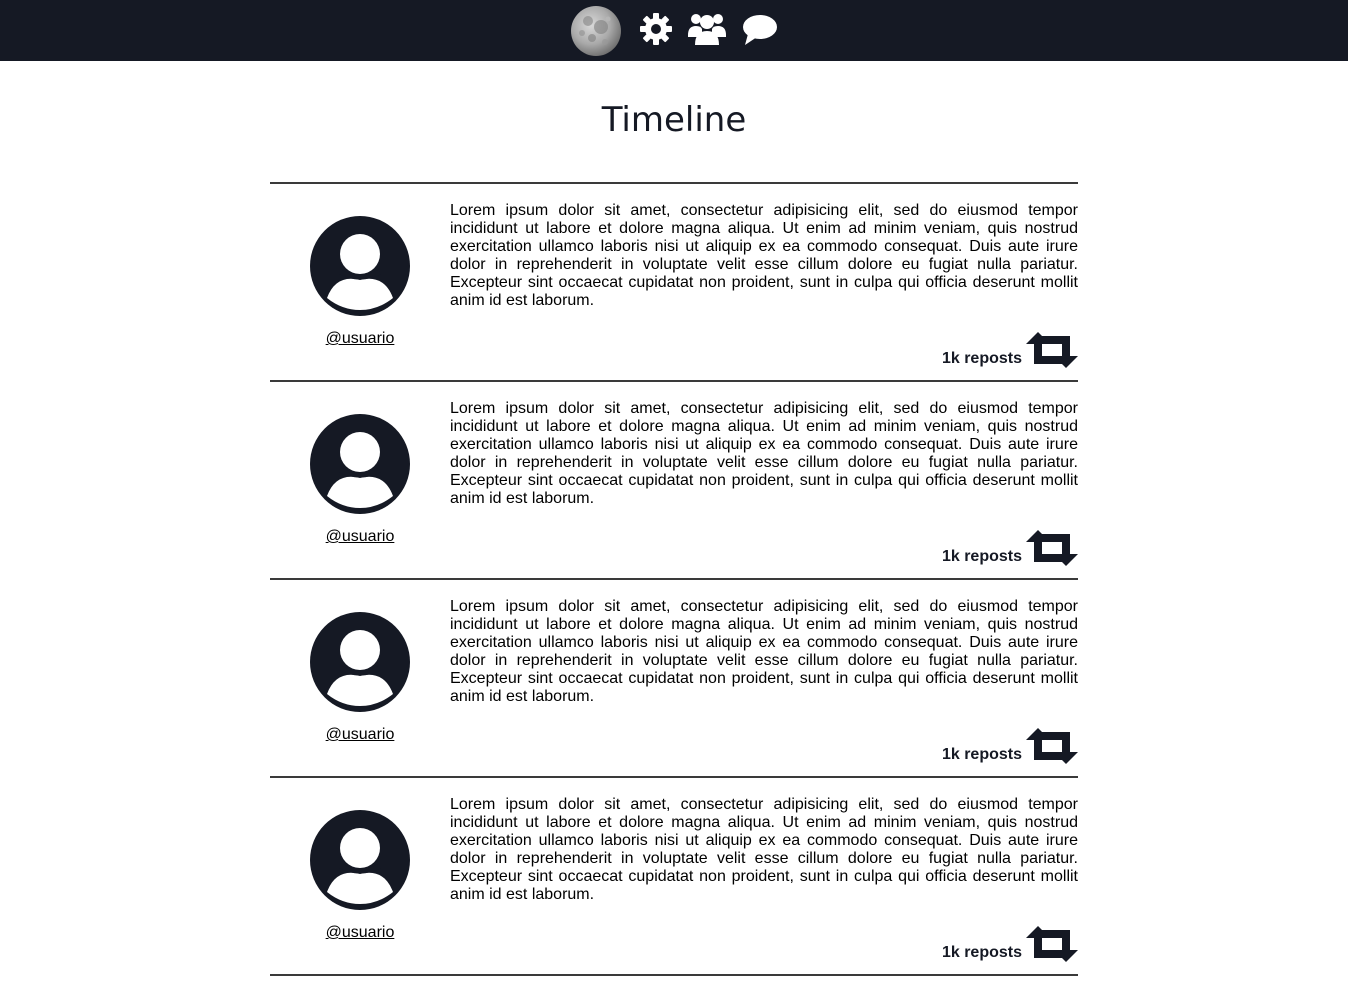  Describe the element at coordinates (760, 30) in the screenshot. I see `chat-bubble-icon` at that location.